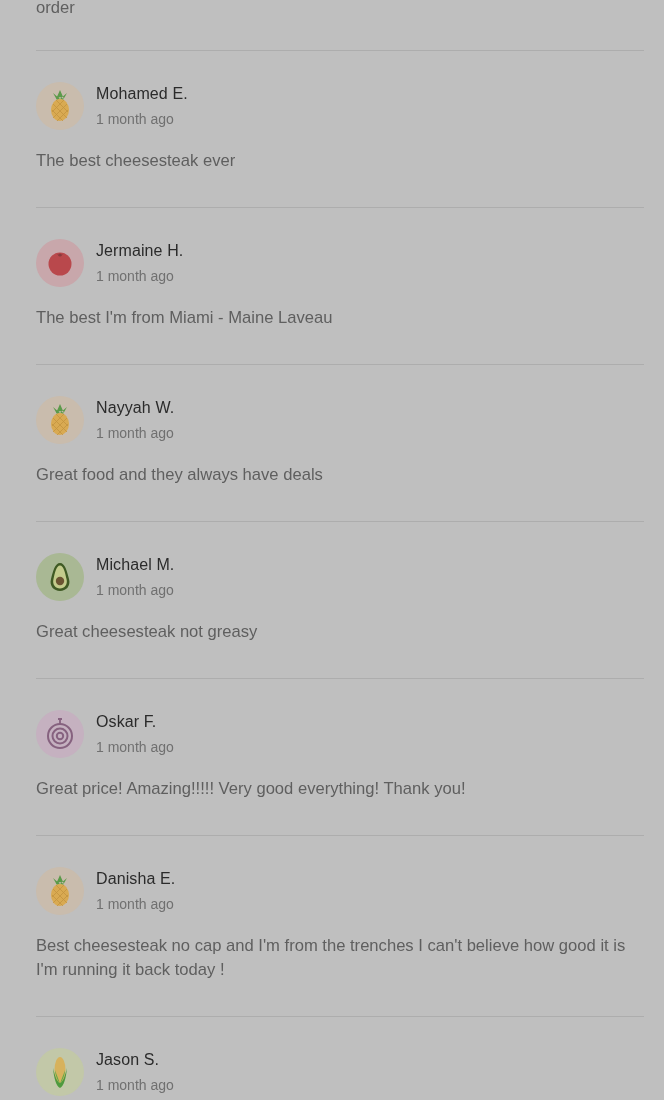 The width and height of the screenshot is (664, 1100). What do you see at coordinates (128, 1060) in the screenshot?
I see `reviewer-name: Jason S.` at bounding box center [128, 1060].